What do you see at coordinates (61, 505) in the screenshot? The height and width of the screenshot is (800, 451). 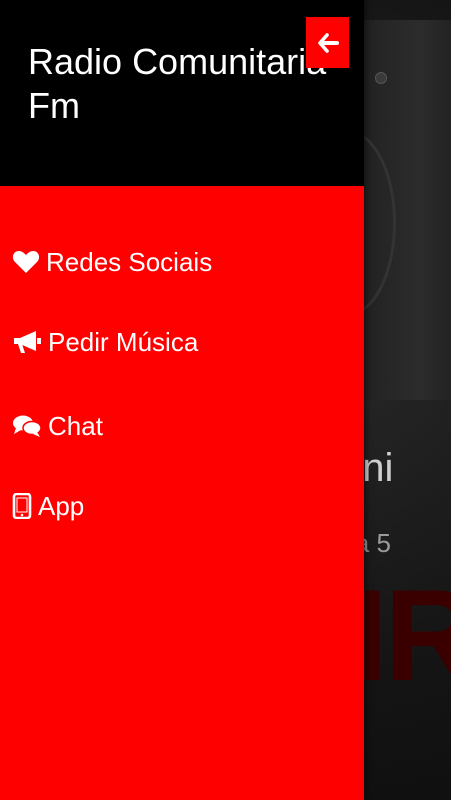 I see `menu-item-label: App` at bounding box center [61, 505].